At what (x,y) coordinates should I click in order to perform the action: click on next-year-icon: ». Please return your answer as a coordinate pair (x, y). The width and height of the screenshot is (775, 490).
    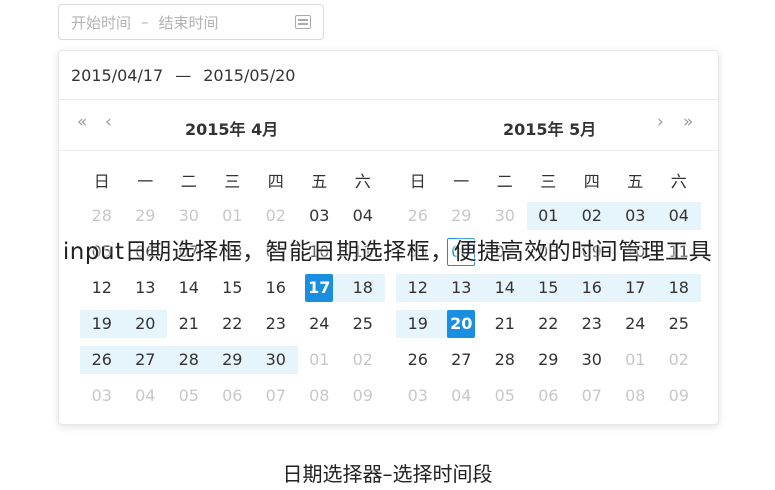
    Looking at the image, I should click on (688, 122).